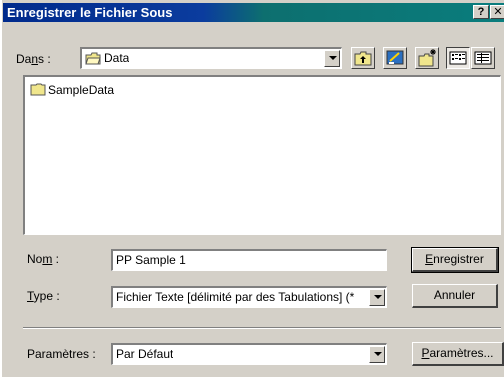  Describe the element at coordinates (211, 58) in the screenshot. I see `location-combo: Data` at that location.